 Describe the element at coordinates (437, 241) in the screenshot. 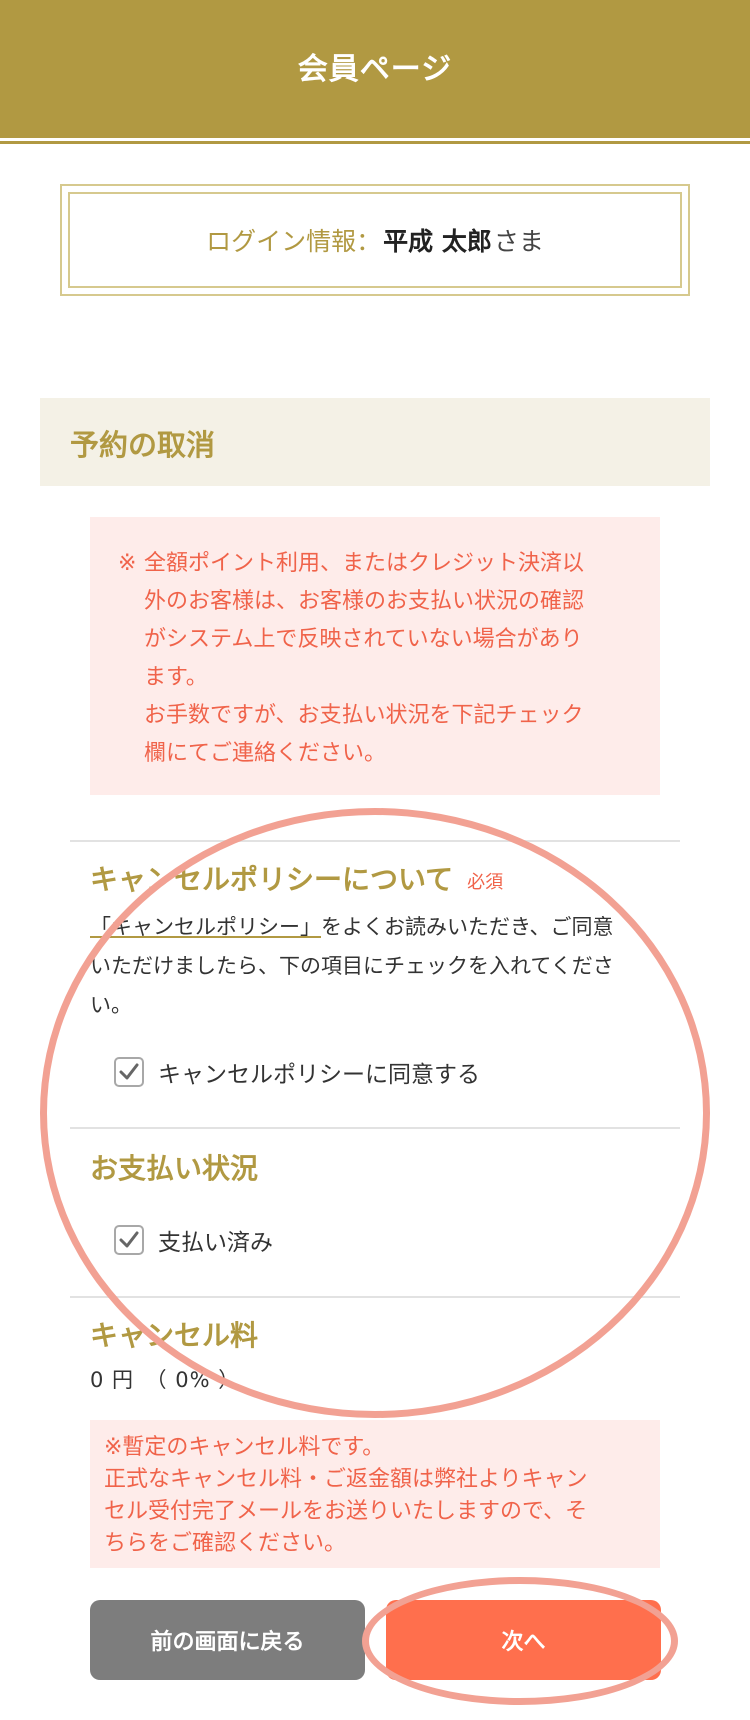

I see `user-name: 平成 太郎` at that location.